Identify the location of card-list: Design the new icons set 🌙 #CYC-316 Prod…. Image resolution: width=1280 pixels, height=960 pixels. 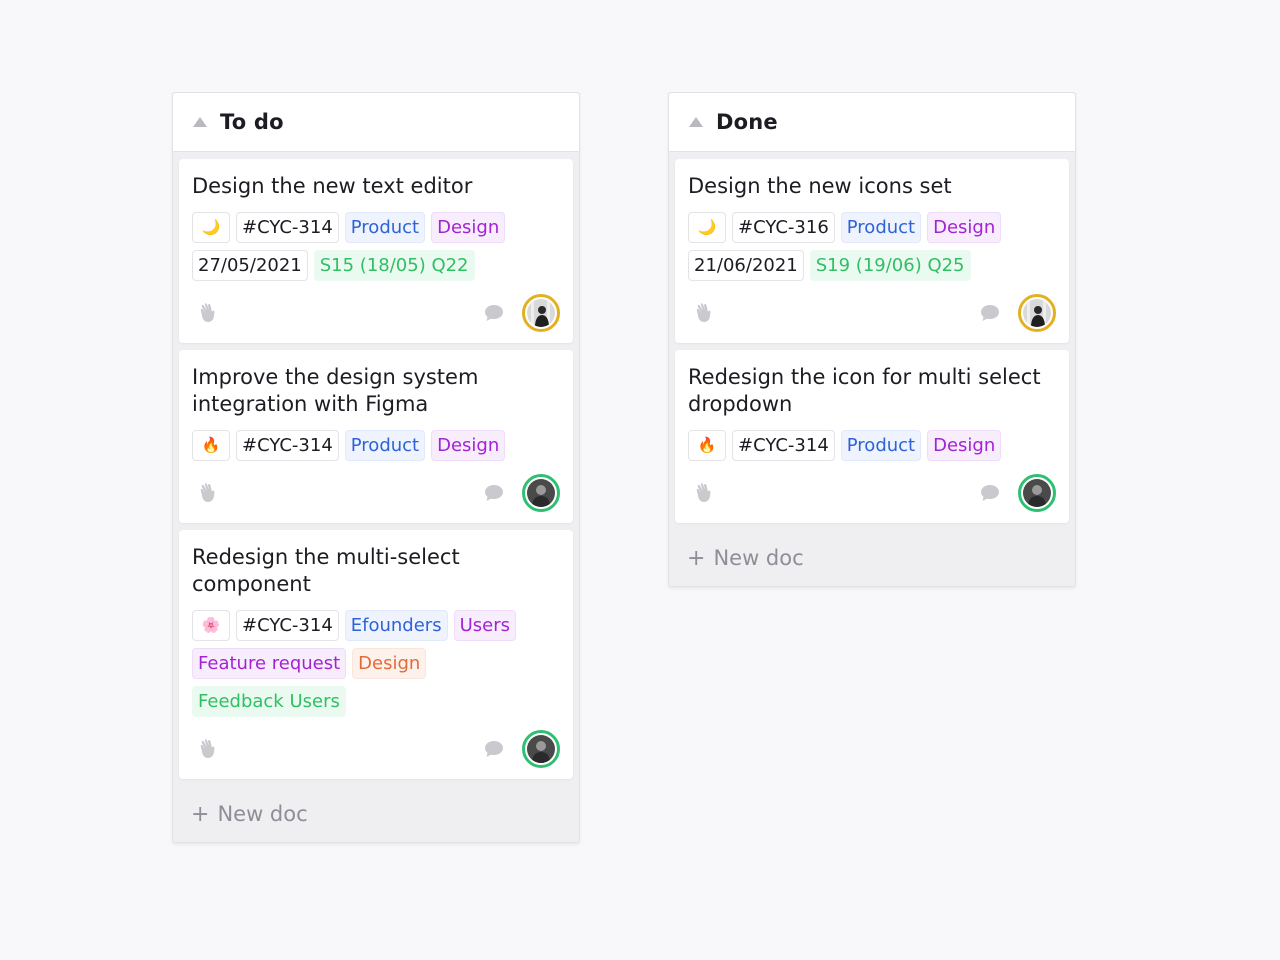
(872, 337).